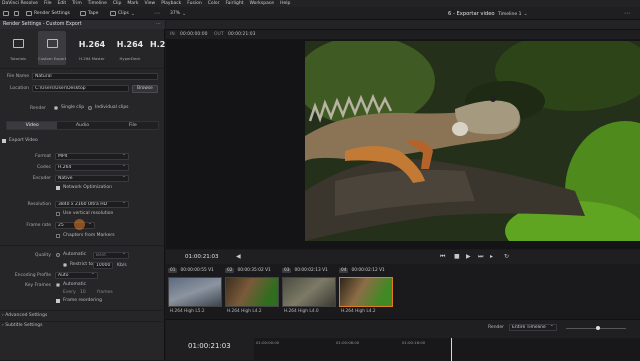 The height and width of the screenshot is (361, 640). I want to click on clips-button: Clips ⌄, so click(122, 13).